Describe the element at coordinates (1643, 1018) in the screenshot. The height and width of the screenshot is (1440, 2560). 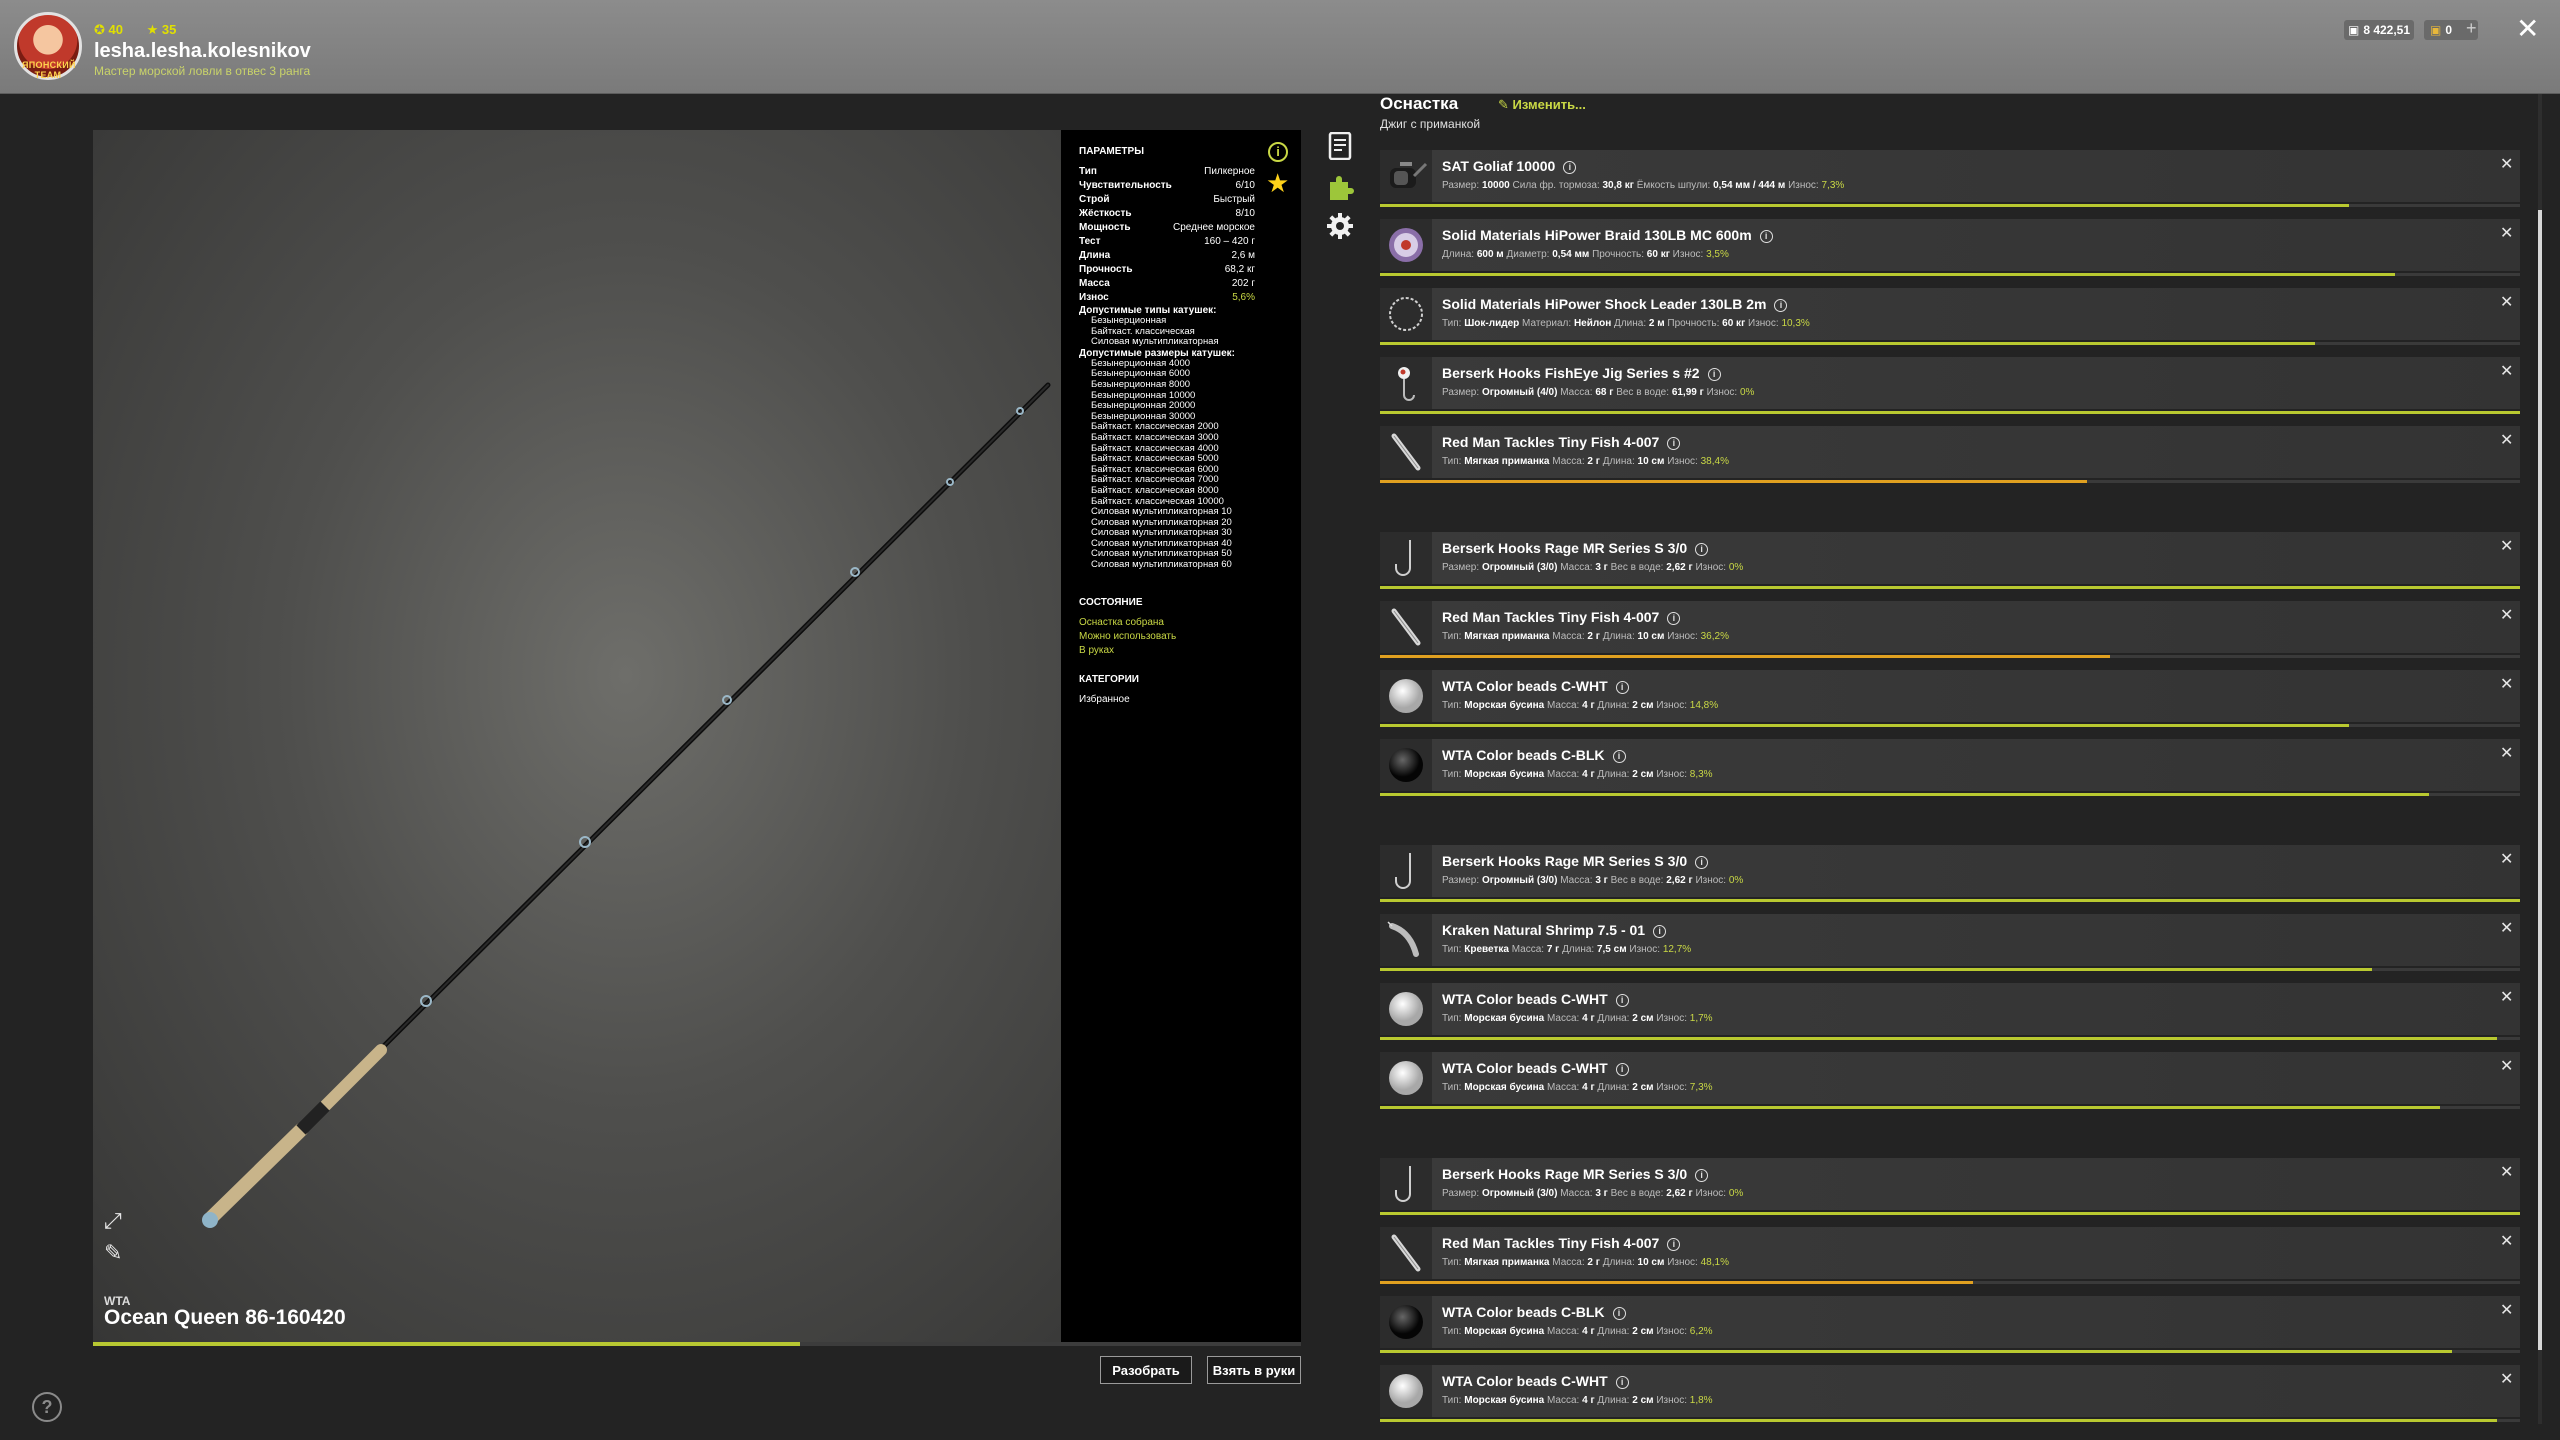
I see `detail-value: 2 см` at that location.